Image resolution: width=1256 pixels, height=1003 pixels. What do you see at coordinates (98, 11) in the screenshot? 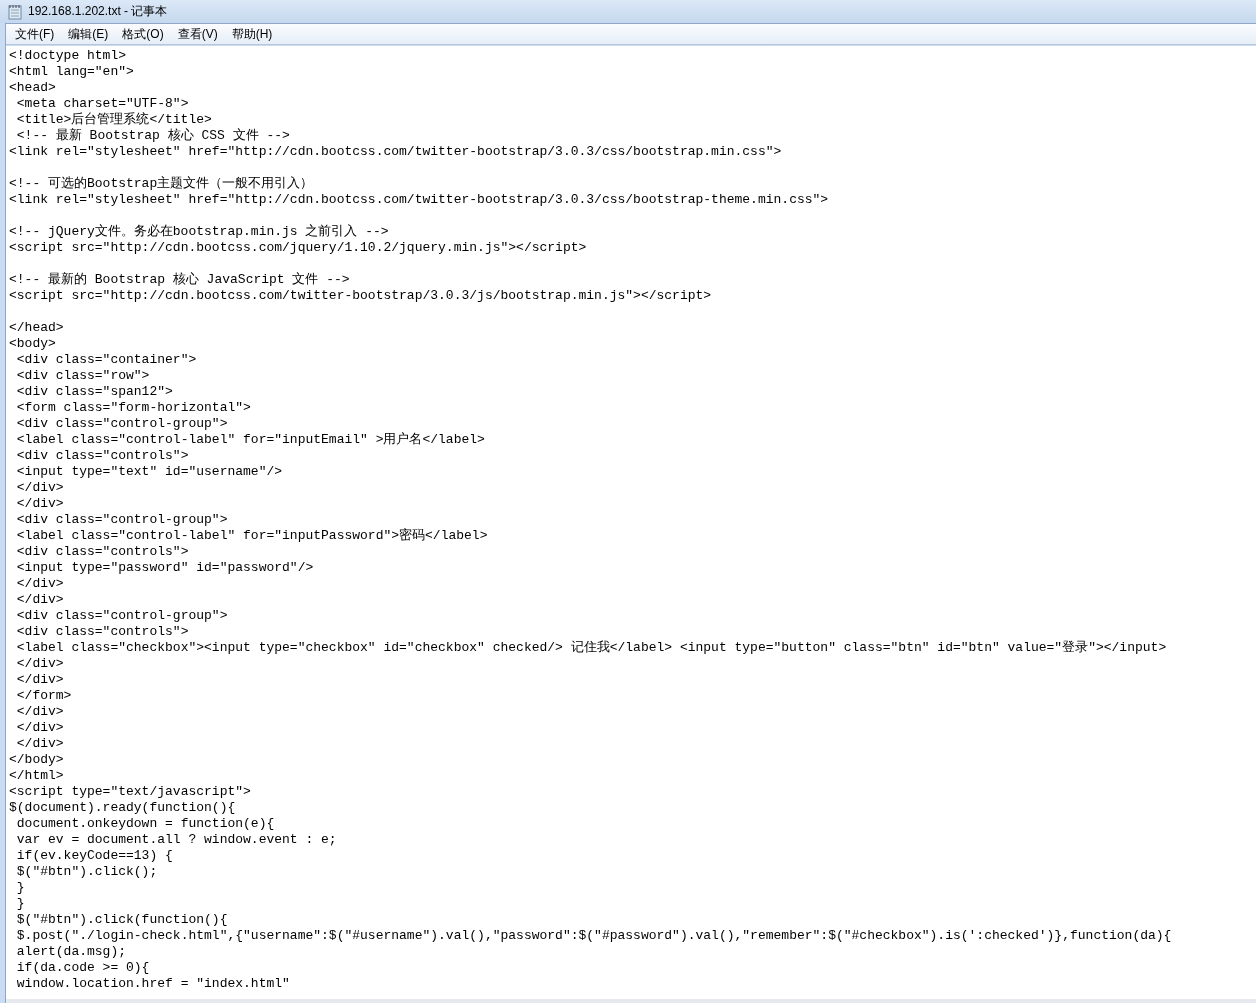
I see `window-title: 192.168.1.202.txt - 记事本` at bounding box center [98, 11].